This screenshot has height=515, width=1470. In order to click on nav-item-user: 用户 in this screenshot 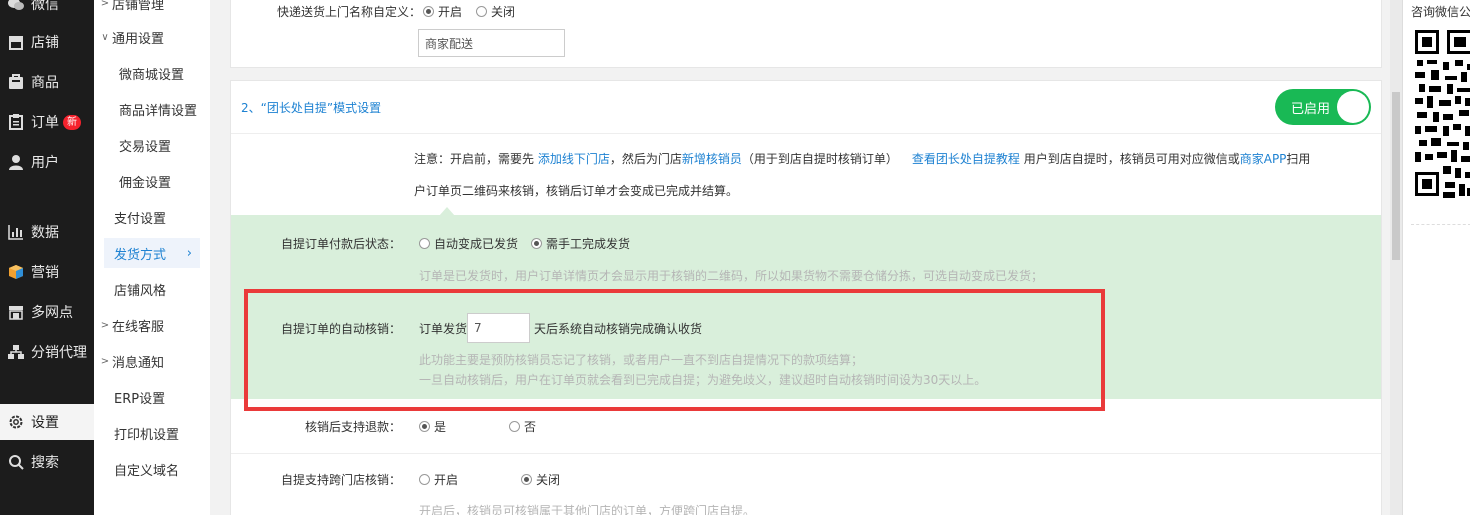, I will do `click(47, 162)`.